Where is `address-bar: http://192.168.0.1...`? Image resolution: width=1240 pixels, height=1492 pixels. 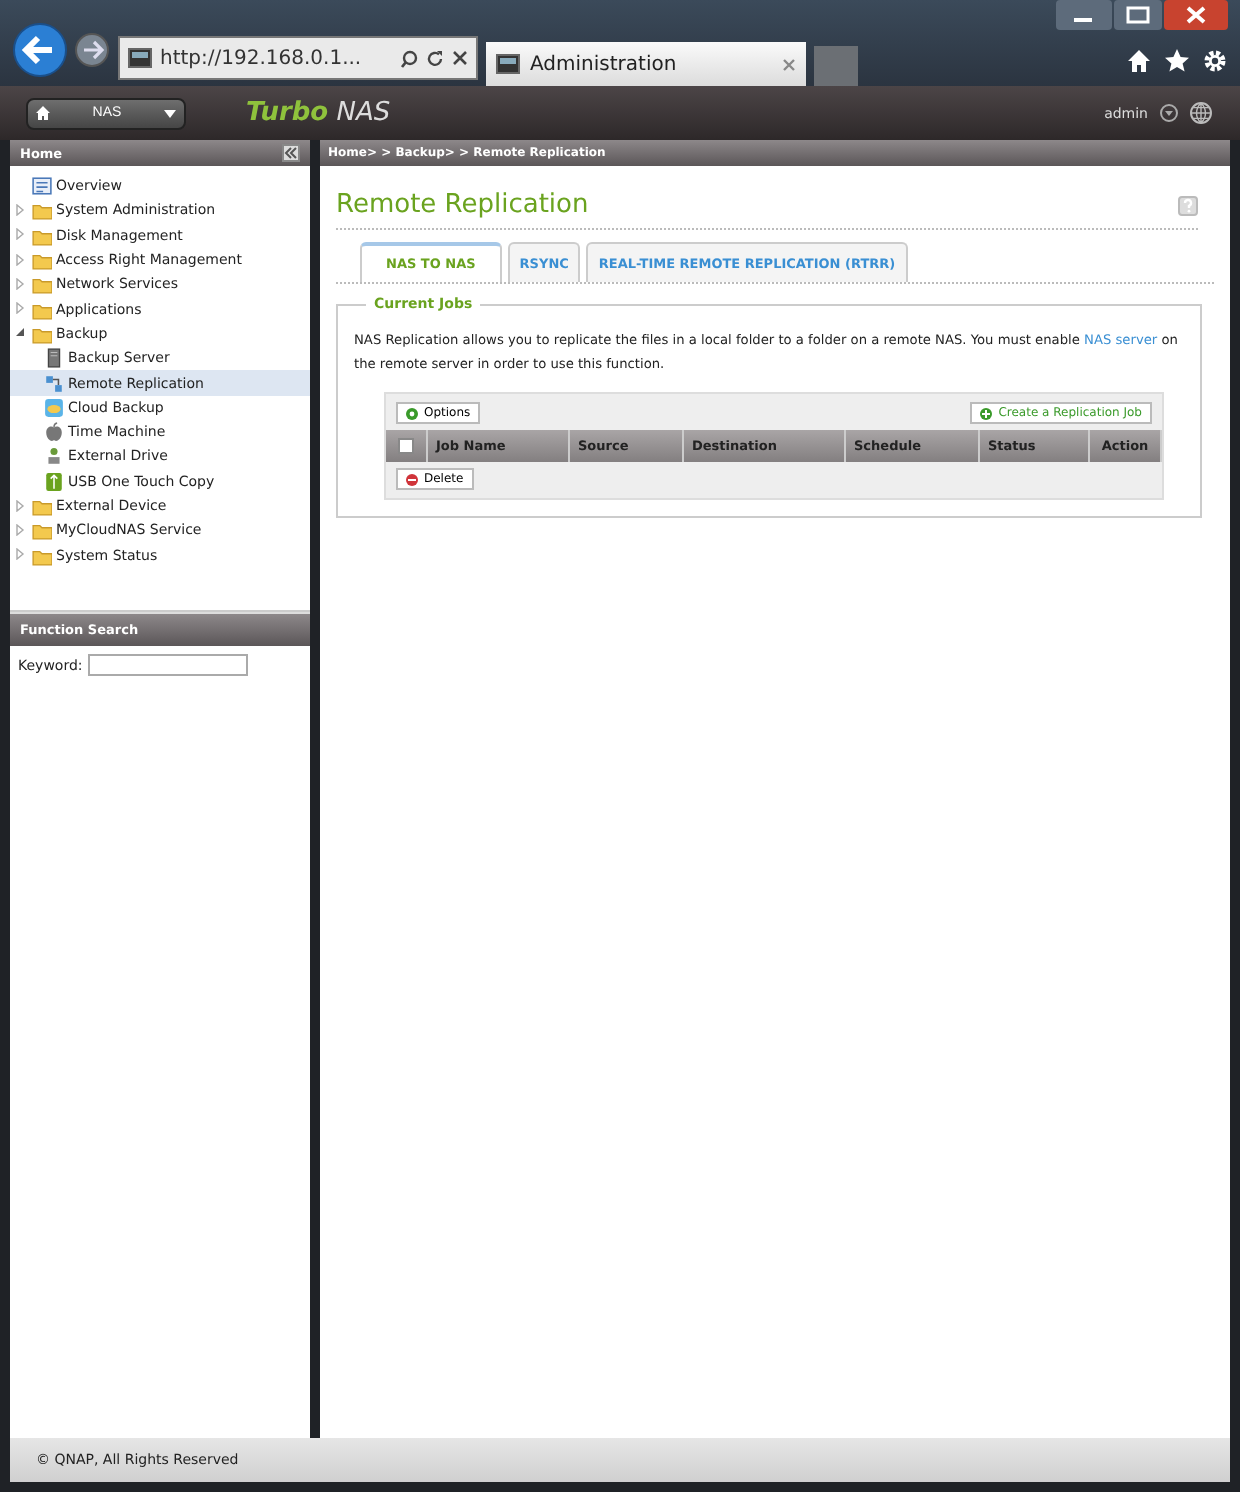
address-bar: http://192.168.0.1... is located at coordinates (298, 58).